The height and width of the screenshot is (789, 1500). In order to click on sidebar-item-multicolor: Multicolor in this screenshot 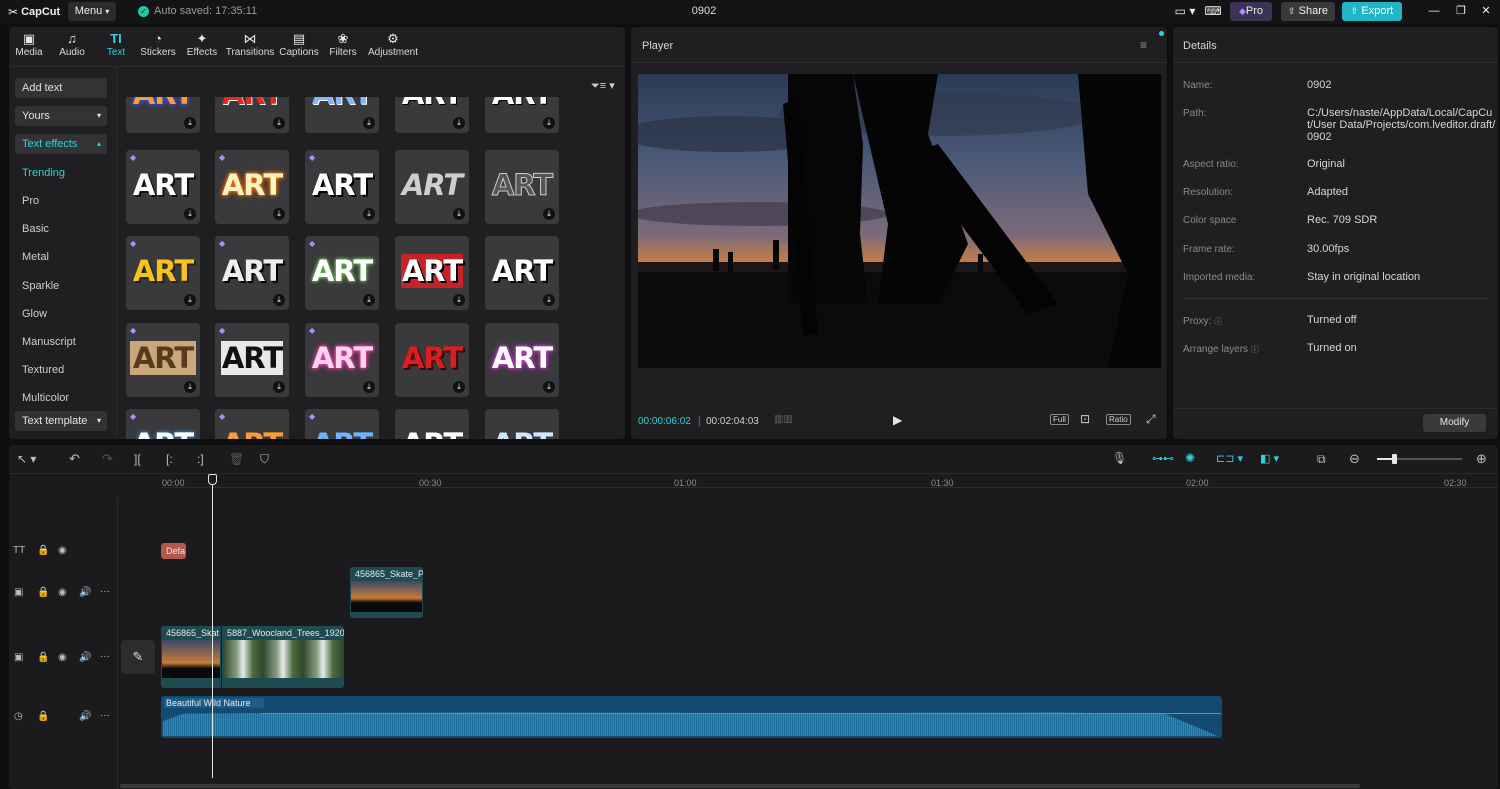, I will do `click(45, 398)`.